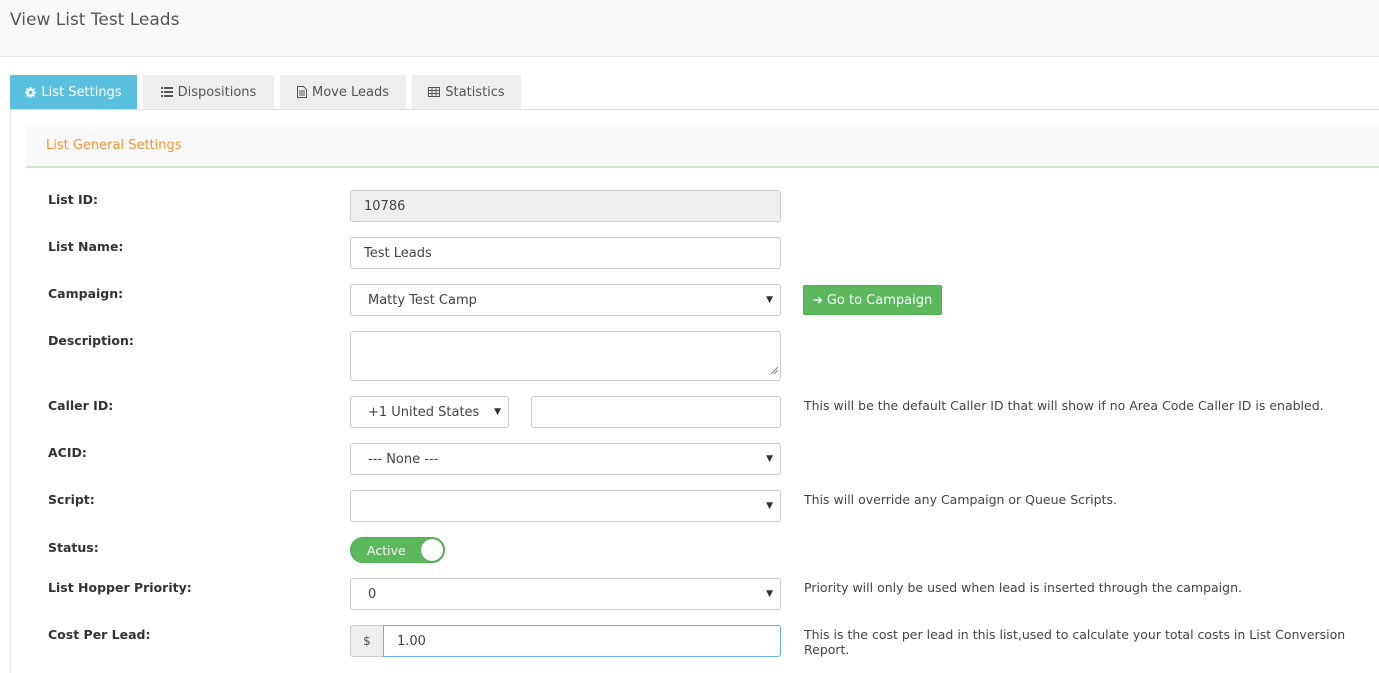 This screenshot has width=1379, height=673. I want to click on list-name-input: Test Leads, so click(565, 253).